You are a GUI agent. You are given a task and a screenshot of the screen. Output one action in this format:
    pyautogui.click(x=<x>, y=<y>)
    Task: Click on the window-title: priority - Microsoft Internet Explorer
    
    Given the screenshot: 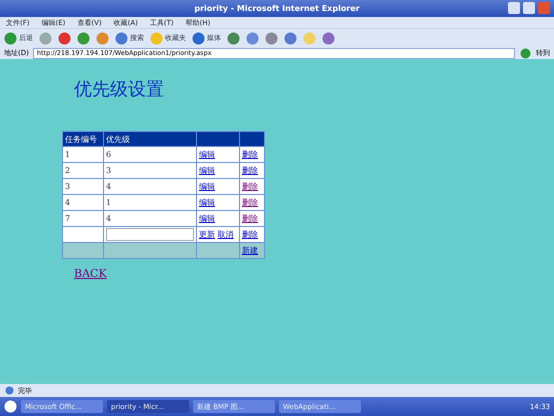 What is the action you would take?
    pyautogui.click(x=277, y=8)
    